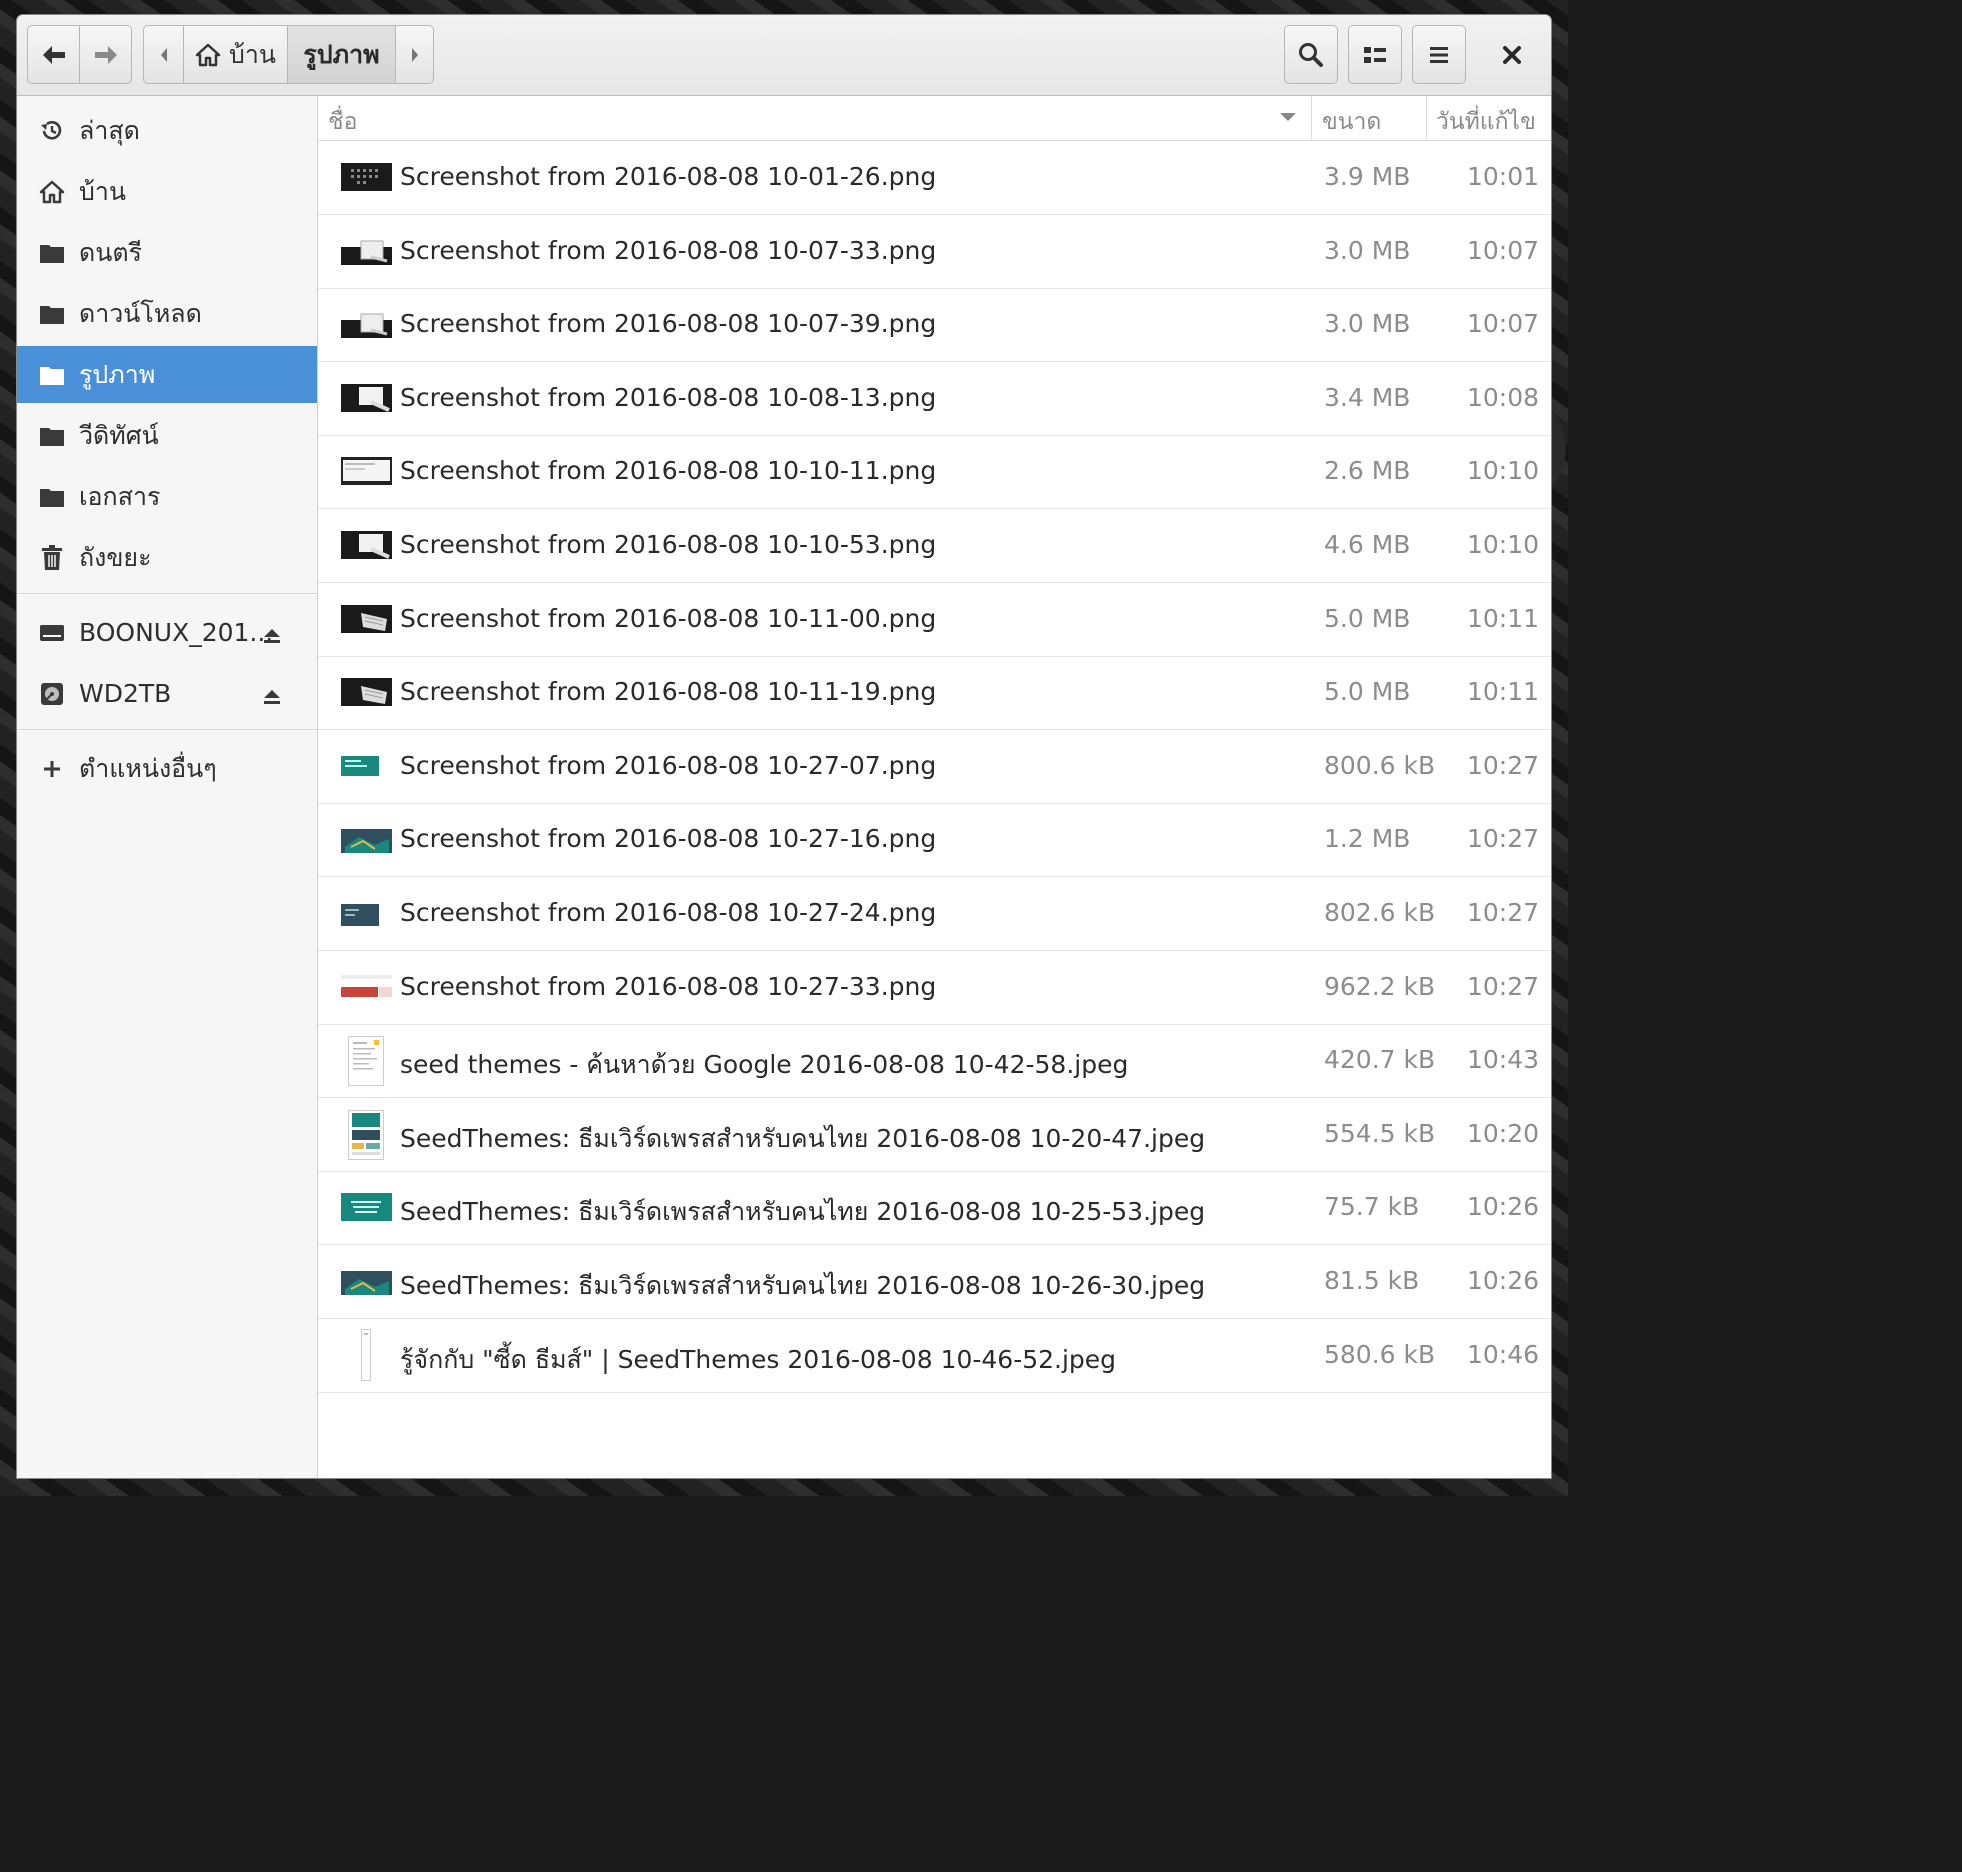 The image size is (1962, 1872). What do you see at coordinates (1426, 118) in the screenshot?
I see `column-divider` at bounding box center [1426, 118].